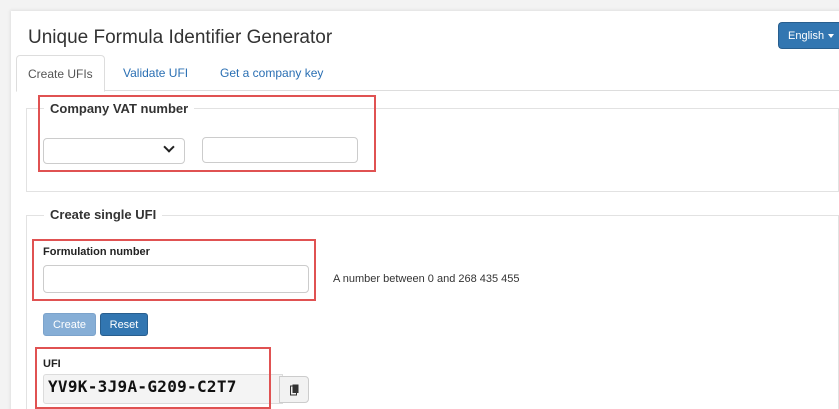 Image resolution: width=839 pixels, height=409 pixels. Describe the element at coordinates (207, 133) in the screenshot. I see `highlight-company-vat` at that location.